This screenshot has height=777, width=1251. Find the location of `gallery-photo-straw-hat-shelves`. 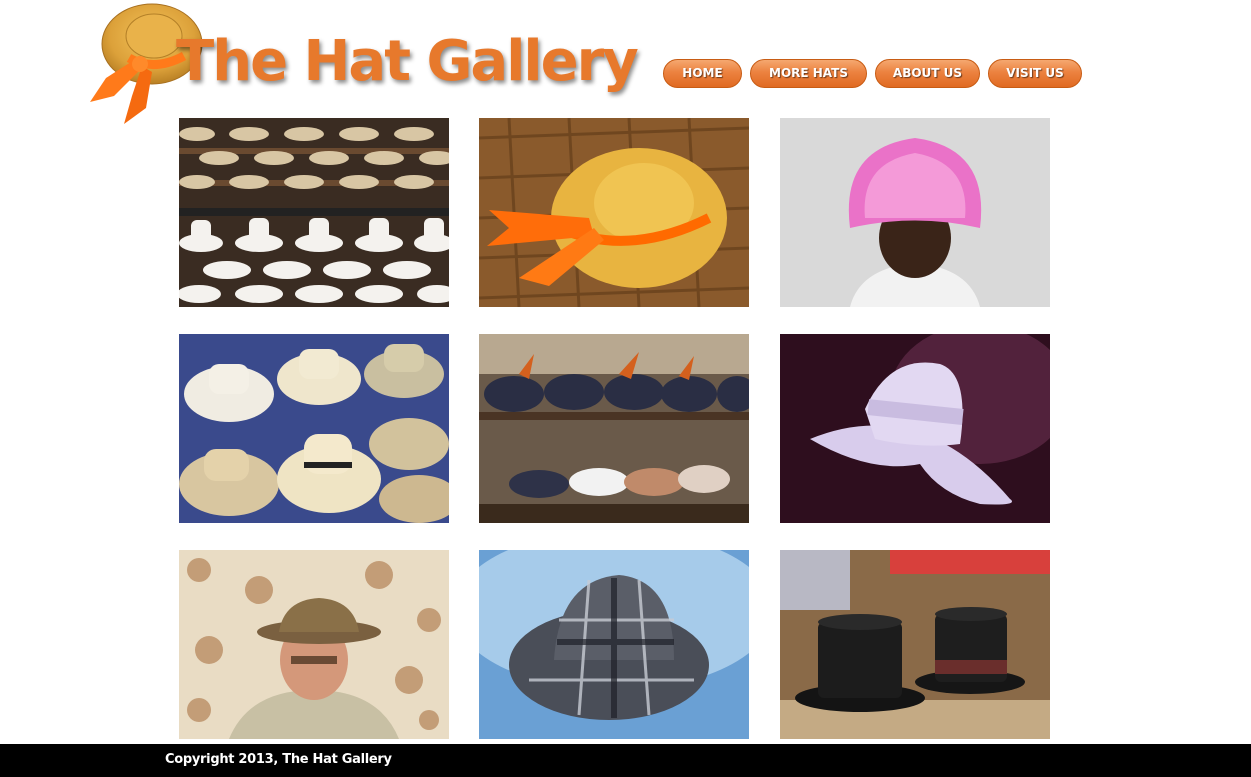

gallery-photo-straw-hat-shelves is located at coordinates (314, 212).